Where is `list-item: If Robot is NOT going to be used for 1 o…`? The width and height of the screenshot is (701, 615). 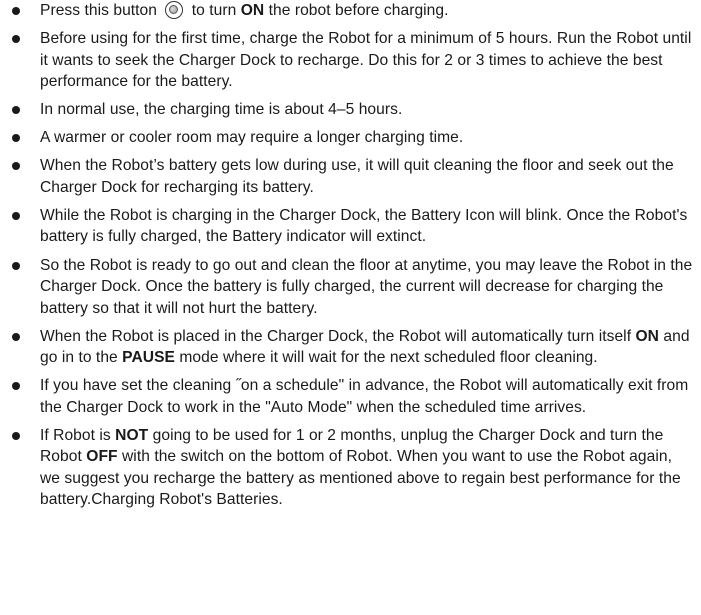 list-item: If Robot is NOT going to be used for 1 o… is located at coordinates (347, 468).